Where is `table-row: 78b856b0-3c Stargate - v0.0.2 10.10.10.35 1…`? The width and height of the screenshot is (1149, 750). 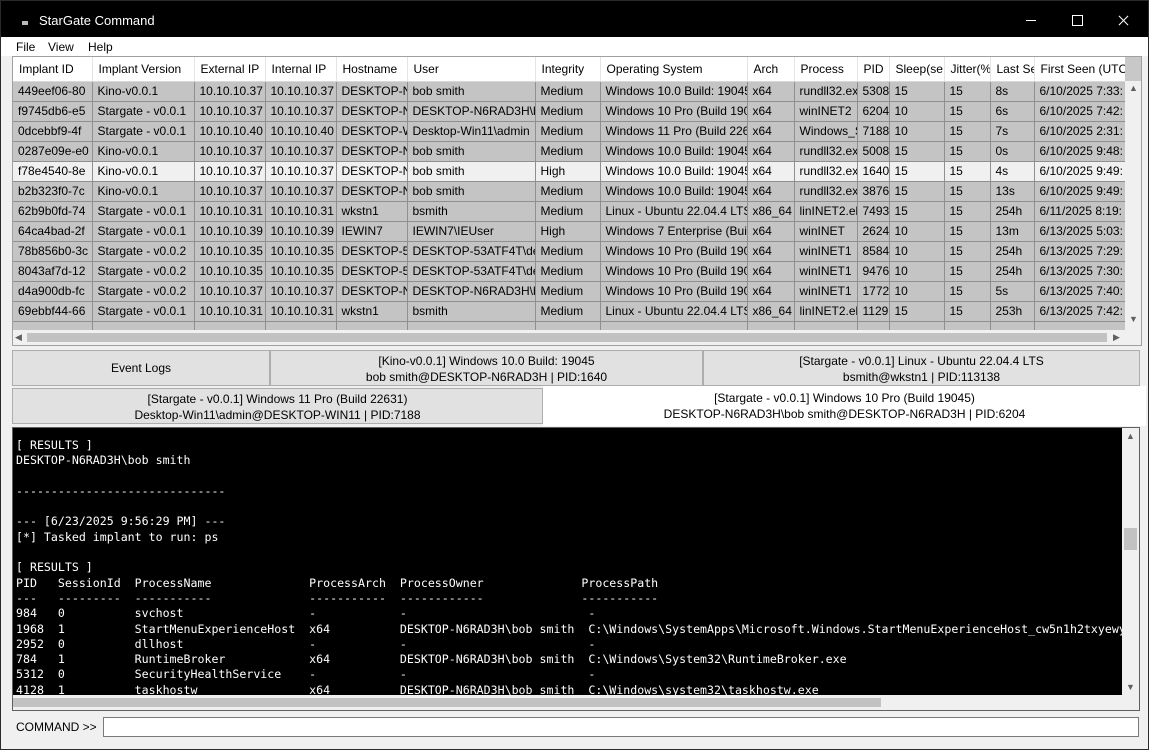
table-row: 78b856b0-3c Stargate - v0.0.2 10.10.10.35 1… is located at coordinates (569, 251).